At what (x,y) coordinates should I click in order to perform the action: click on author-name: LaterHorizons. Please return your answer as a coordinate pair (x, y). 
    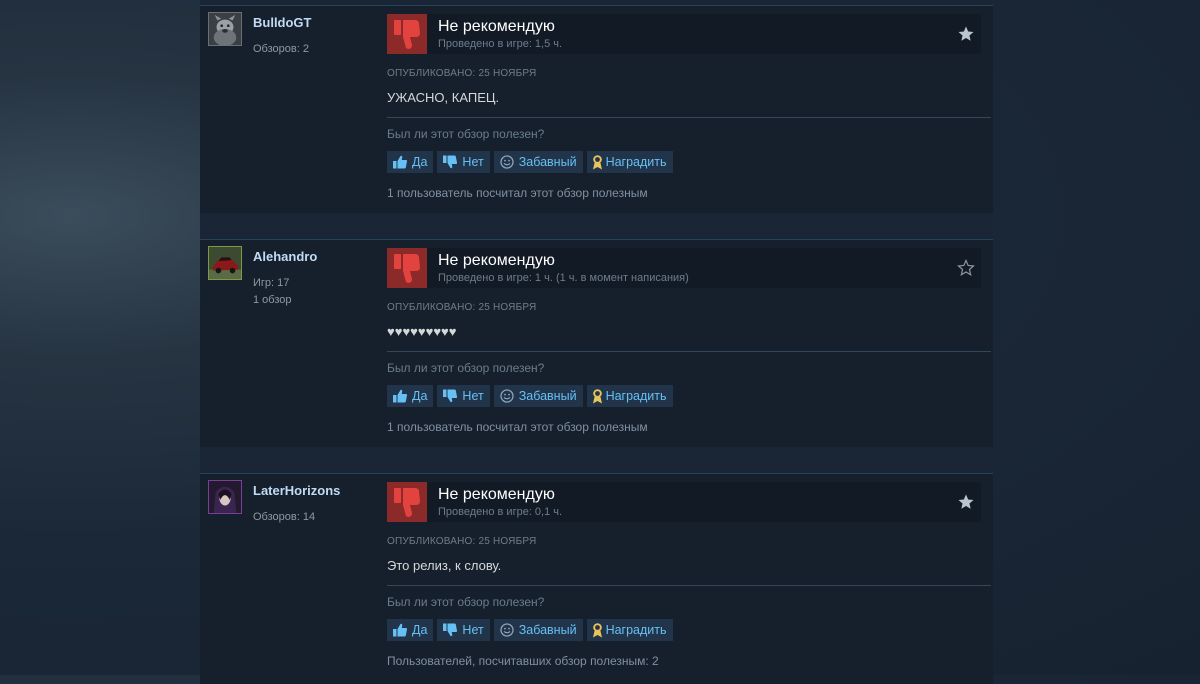
    Looking at the image, I should click on (296, 490).